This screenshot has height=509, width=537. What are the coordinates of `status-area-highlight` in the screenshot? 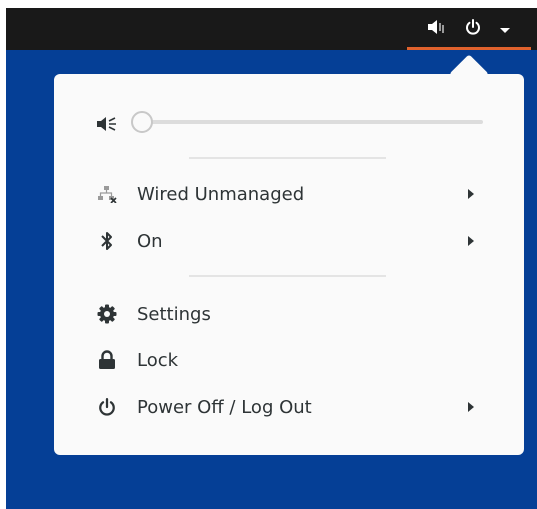 It's located at (469, 48).